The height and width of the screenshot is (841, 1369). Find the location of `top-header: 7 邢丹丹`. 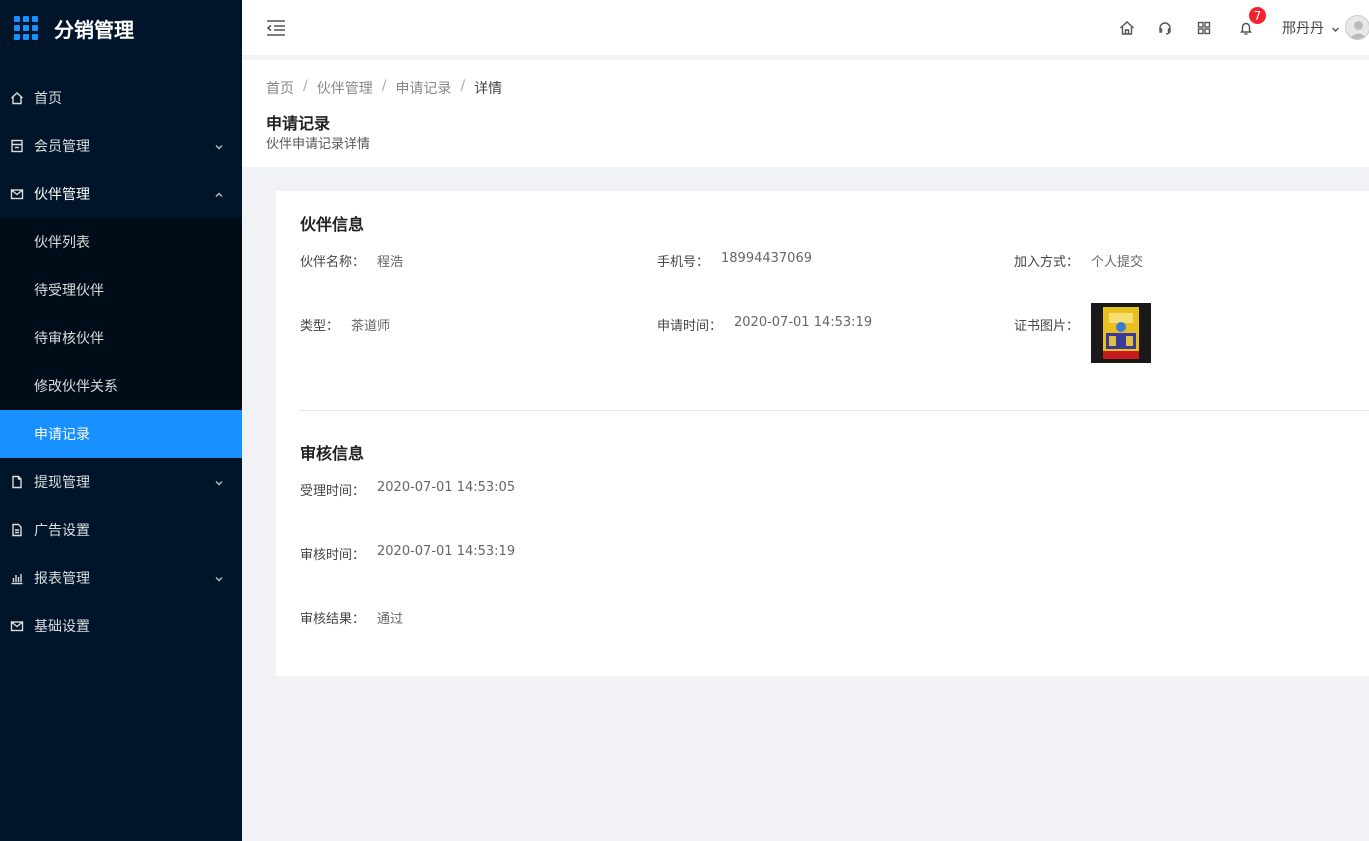

top-header: 7 邢丹丹 is located at coordinates (805, 28).